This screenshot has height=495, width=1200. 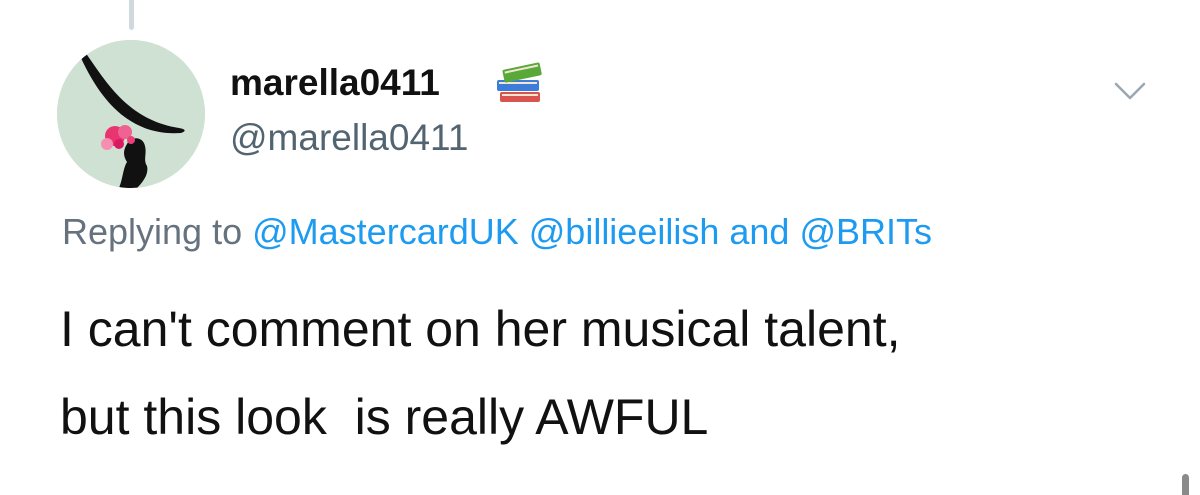 I want to click on chevron-down-icon, so click(x=1130, y=90).